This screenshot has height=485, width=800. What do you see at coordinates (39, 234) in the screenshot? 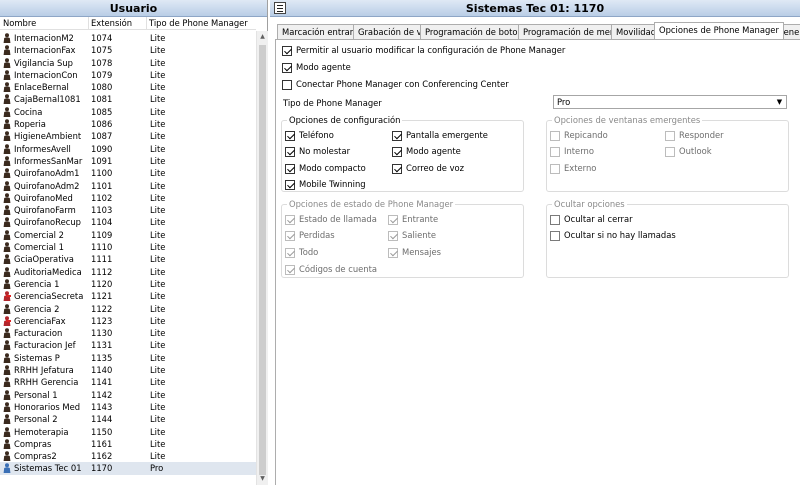
I see `user-name: Comercial 2` at bounding box center [39, 234].